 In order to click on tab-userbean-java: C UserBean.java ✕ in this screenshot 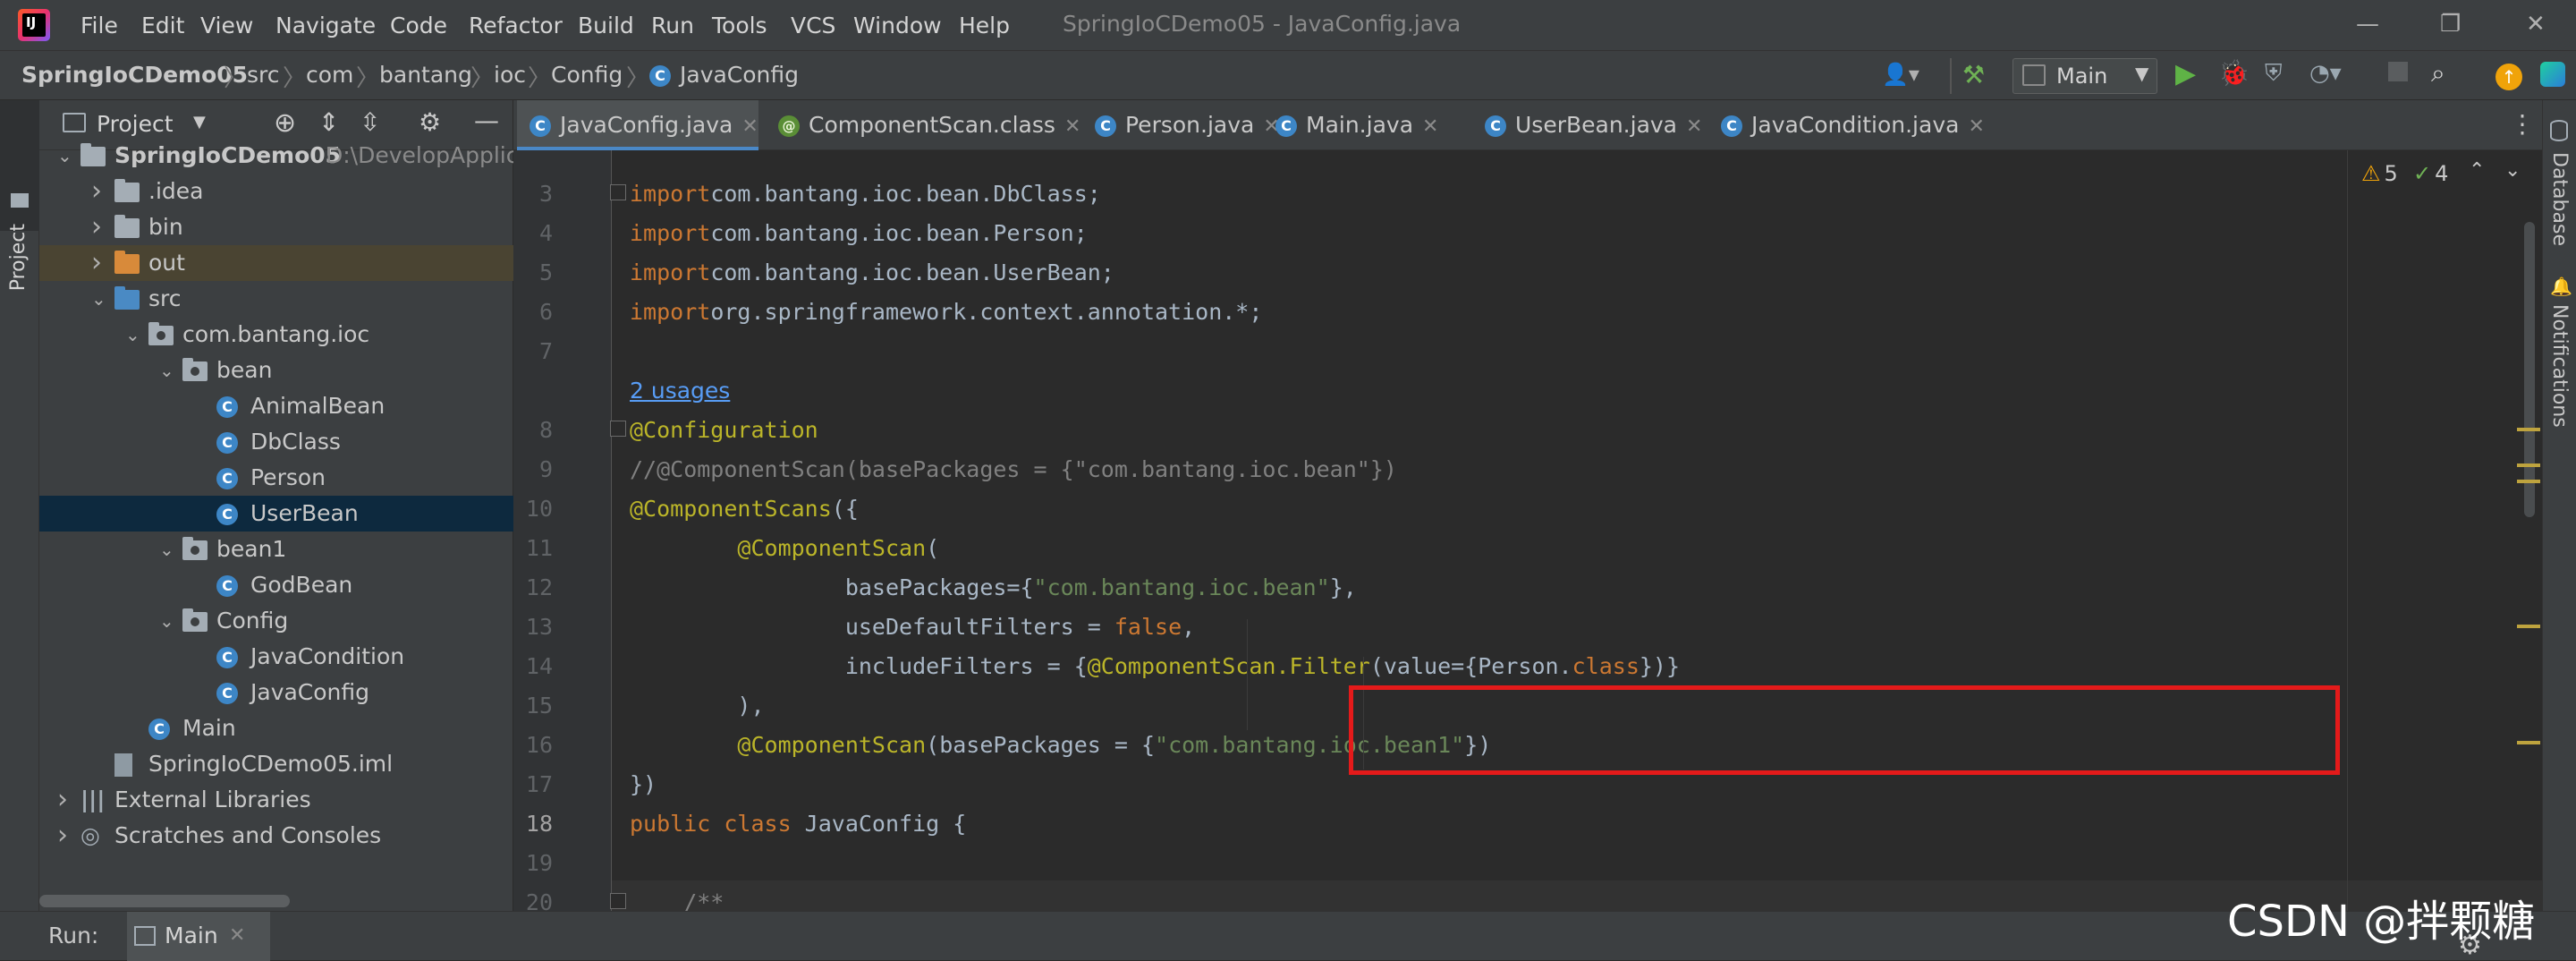, I will do `click(1587, 125)`.